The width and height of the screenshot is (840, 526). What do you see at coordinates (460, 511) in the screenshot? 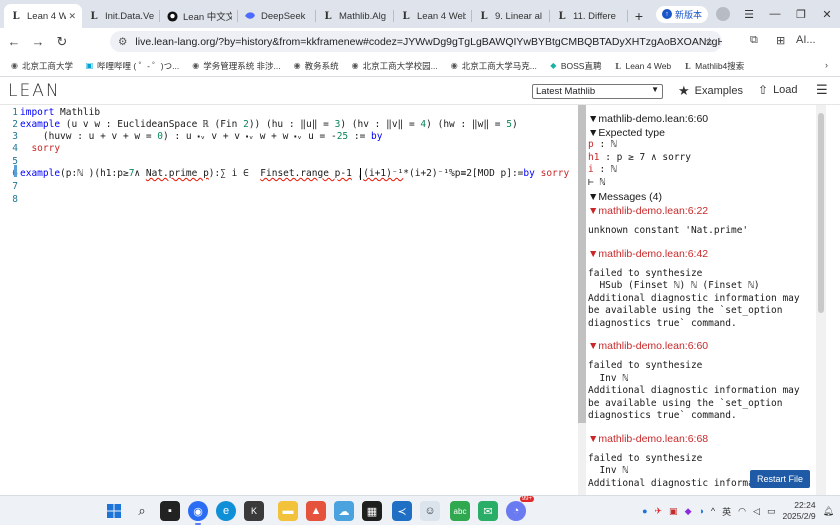
I see `abc-app-icon: abc` at bounding box center [460, 511].